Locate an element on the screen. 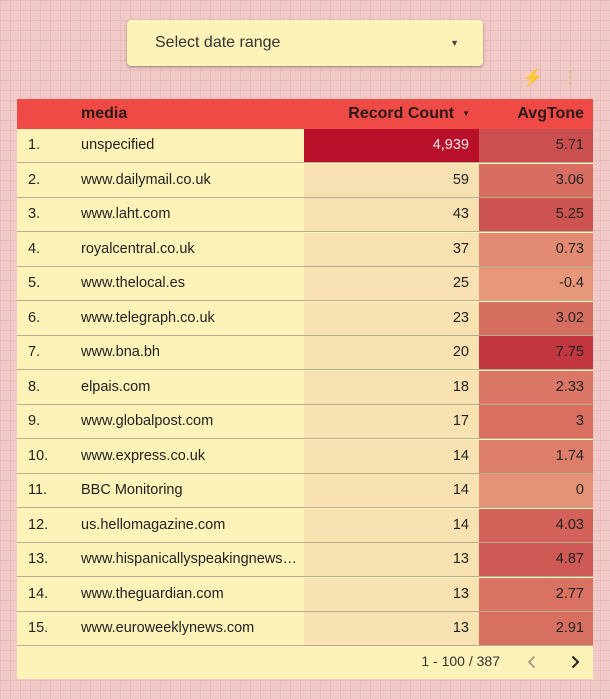 Image resolution: width=610 pixels, height=699 pixels. chevron-right-icon is located at coordinates (575, 662).